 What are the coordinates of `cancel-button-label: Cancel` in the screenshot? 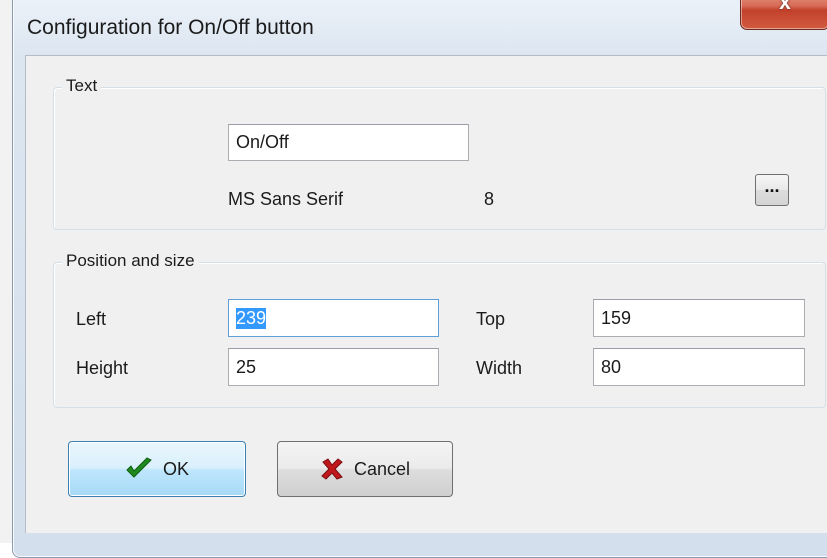 It's located at (382, 468).